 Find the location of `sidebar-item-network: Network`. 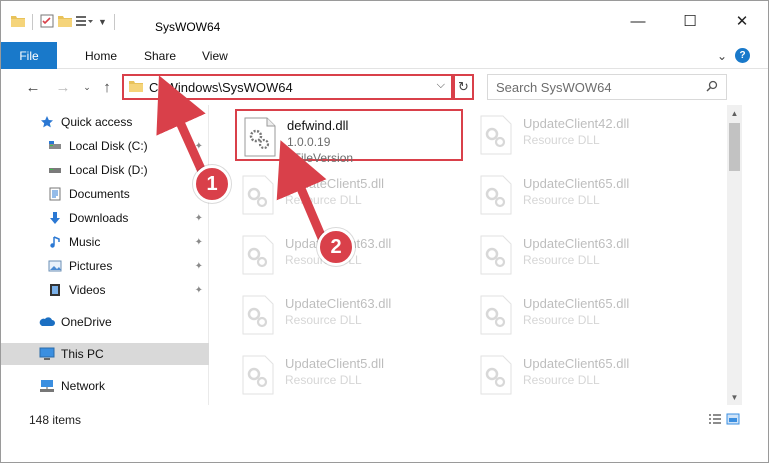

sidebar-item-network: Network is located at coordinates (105, 386).